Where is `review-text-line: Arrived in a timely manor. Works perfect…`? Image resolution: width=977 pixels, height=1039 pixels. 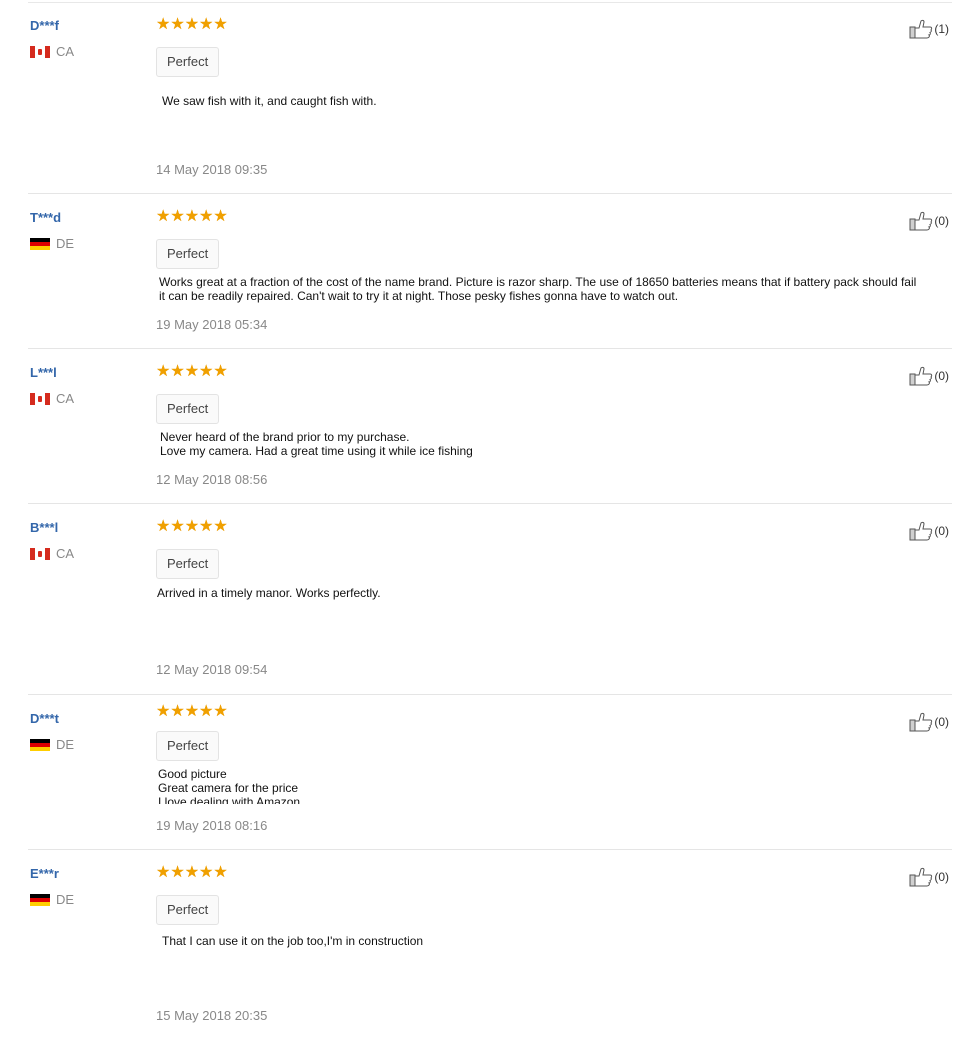
review-text-line: Arrived in a timely manor. Works perfect… is located at coordinates (269, 593).